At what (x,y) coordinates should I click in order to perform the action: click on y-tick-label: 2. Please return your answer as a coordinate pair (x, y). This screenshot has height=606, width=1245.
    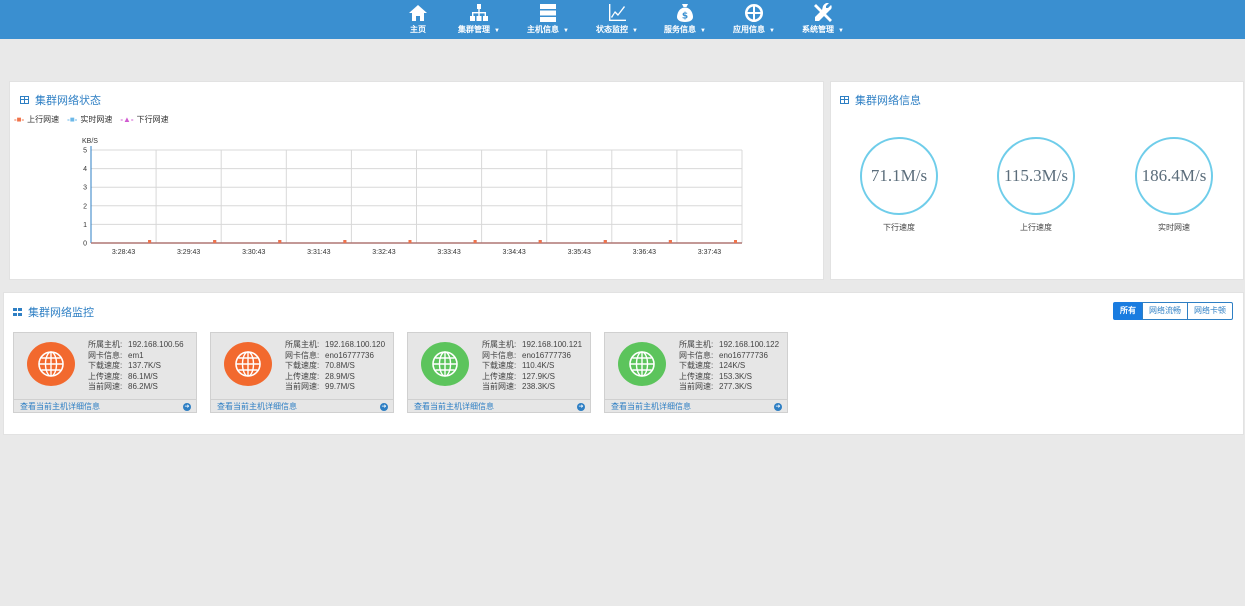
    Looking at the image, I should click on (85, 206).